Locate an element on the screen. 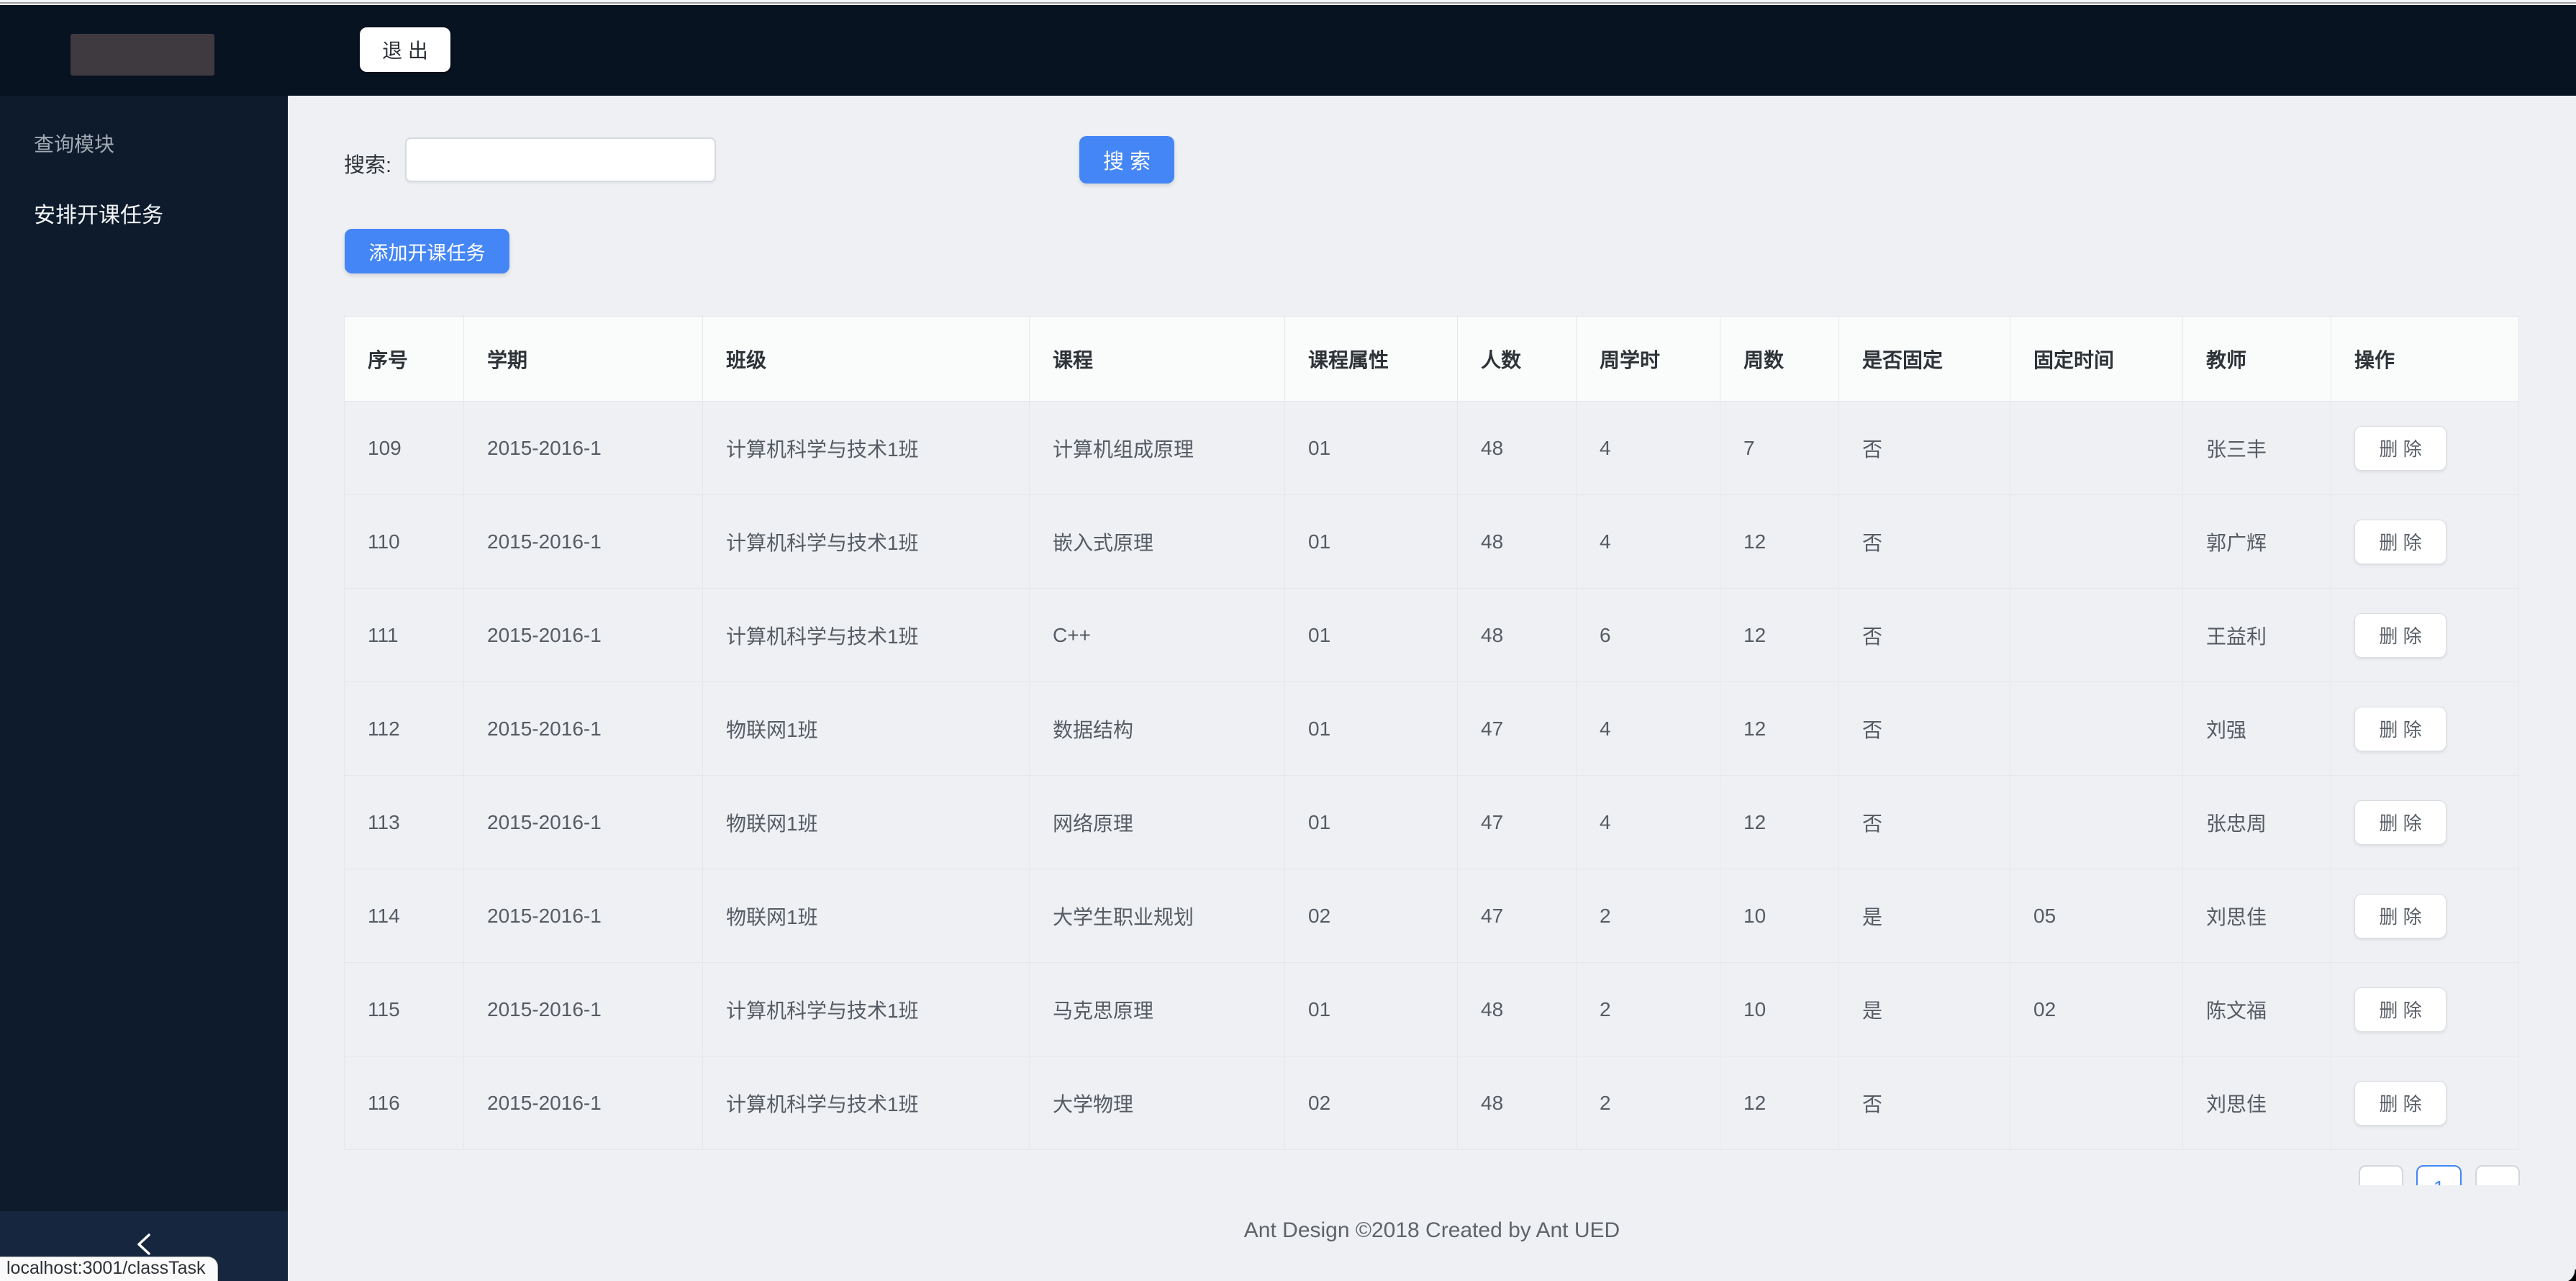  cell-course: 大学物理 is located at coordinates (1157, 1103).